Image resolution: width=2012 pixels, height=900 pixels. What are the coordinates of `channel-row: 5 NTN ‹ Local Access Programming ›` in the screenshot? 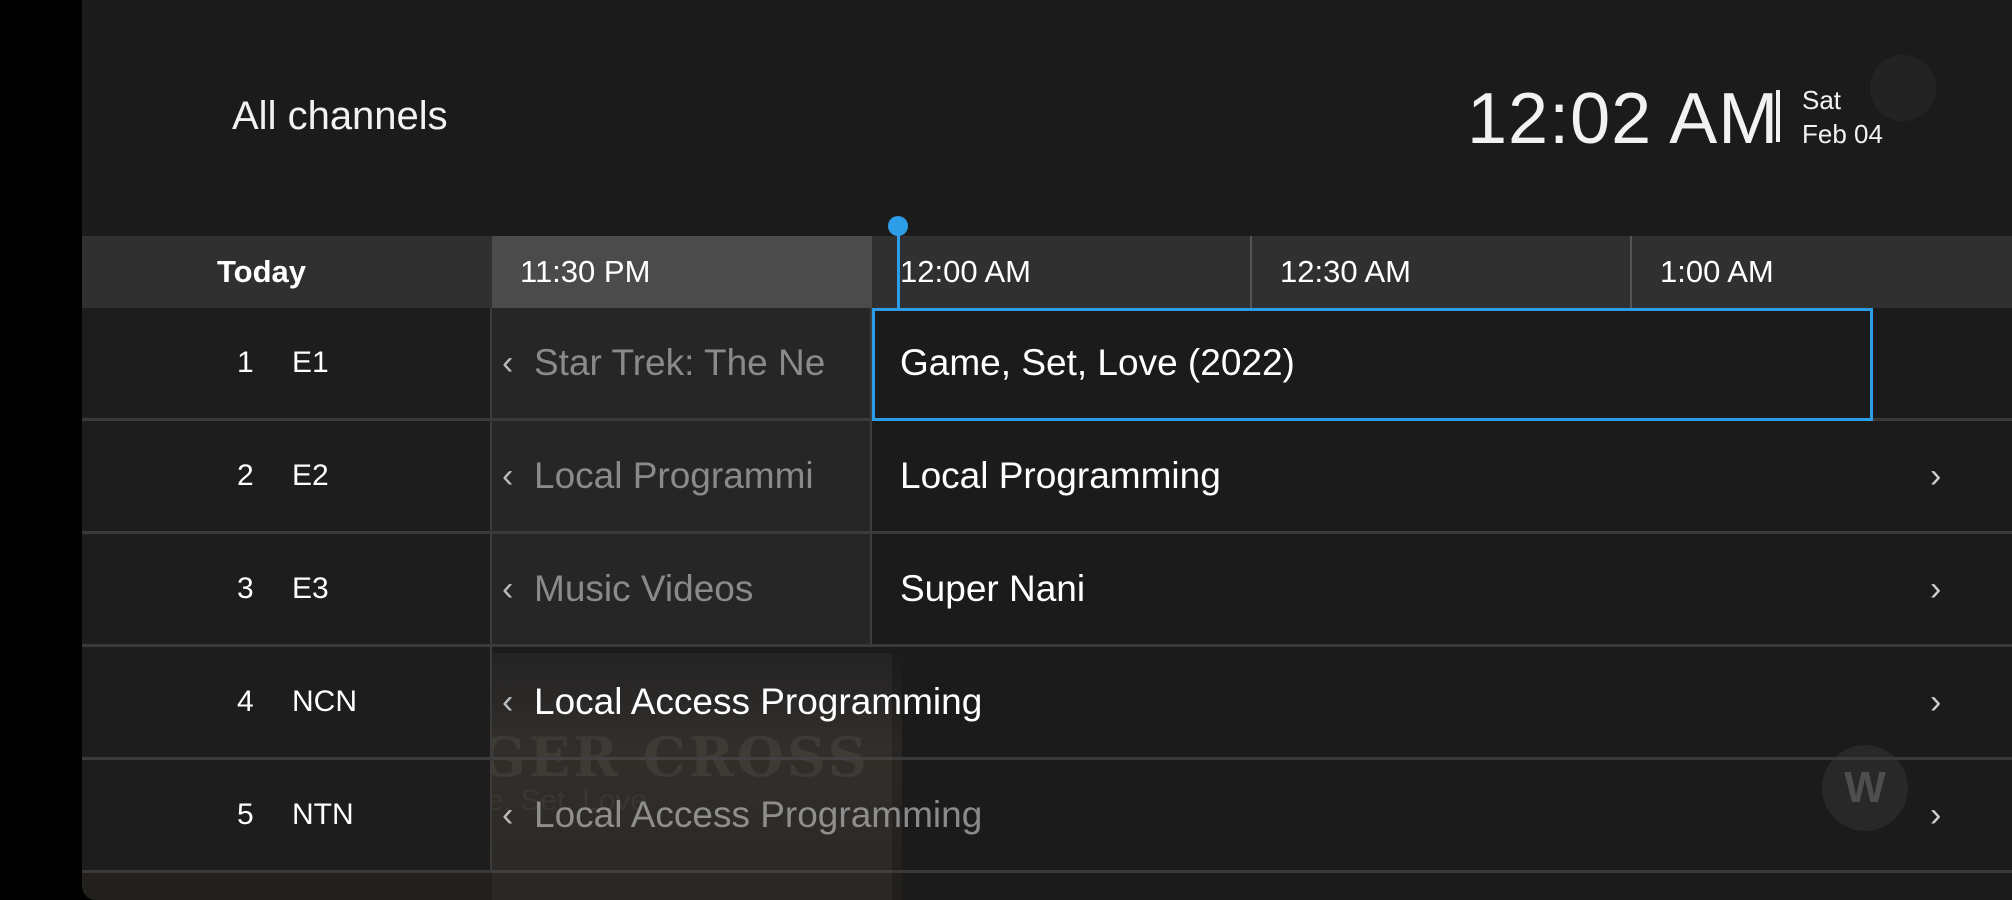 It's located at (1047, 816).